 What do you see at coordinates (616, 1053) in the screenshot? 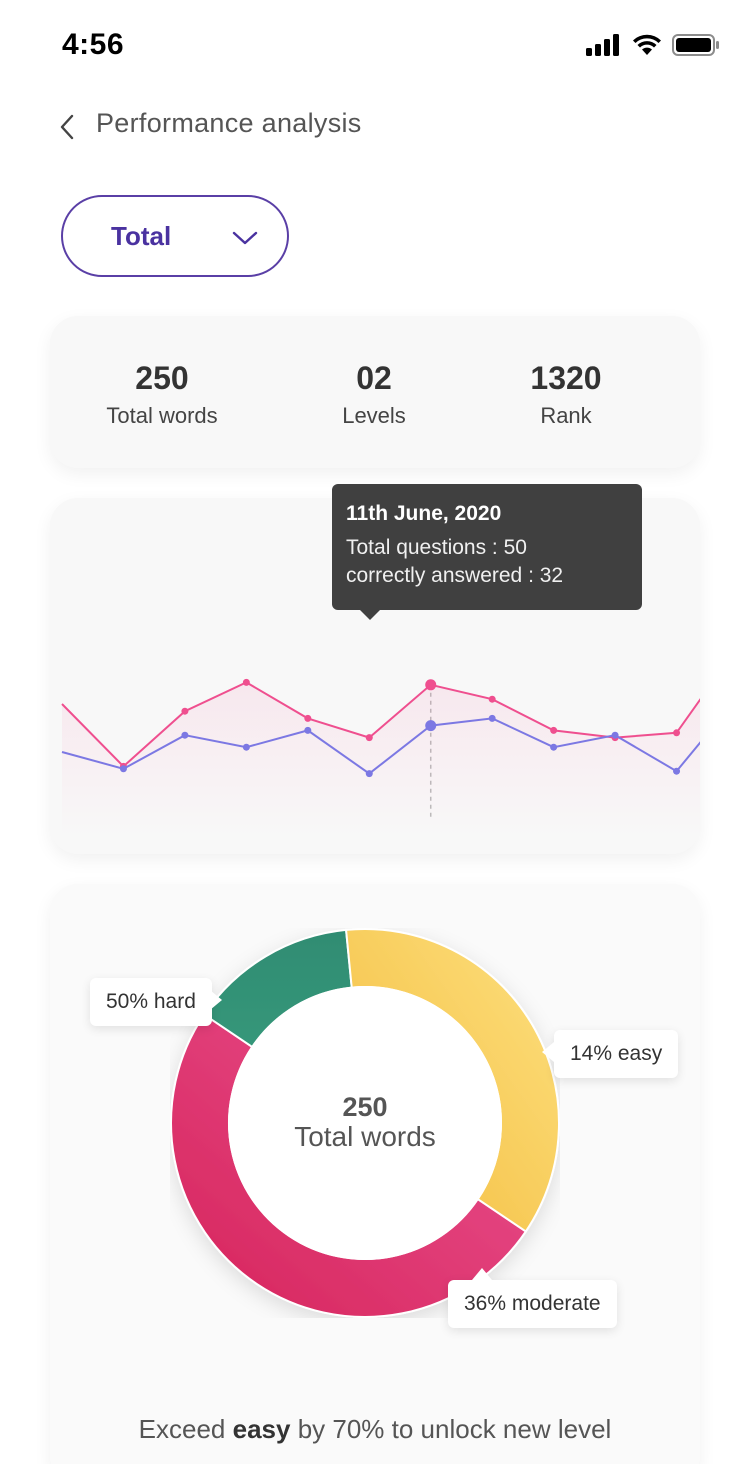
I see `callout-easy-label: 14% easy` at bounding box center [616, 1053].